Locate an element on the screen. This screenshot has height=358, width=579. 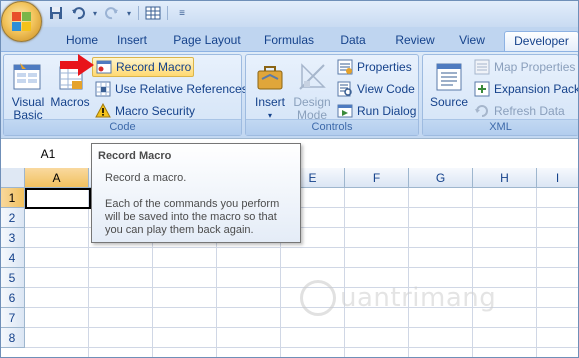
column-header: H is located at coordinates (505, 178).